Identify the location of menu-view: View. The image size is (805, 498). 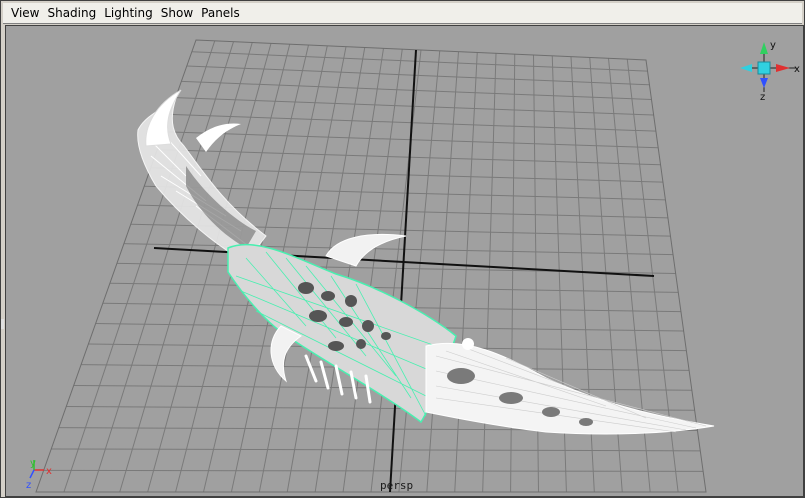
(25, 13).